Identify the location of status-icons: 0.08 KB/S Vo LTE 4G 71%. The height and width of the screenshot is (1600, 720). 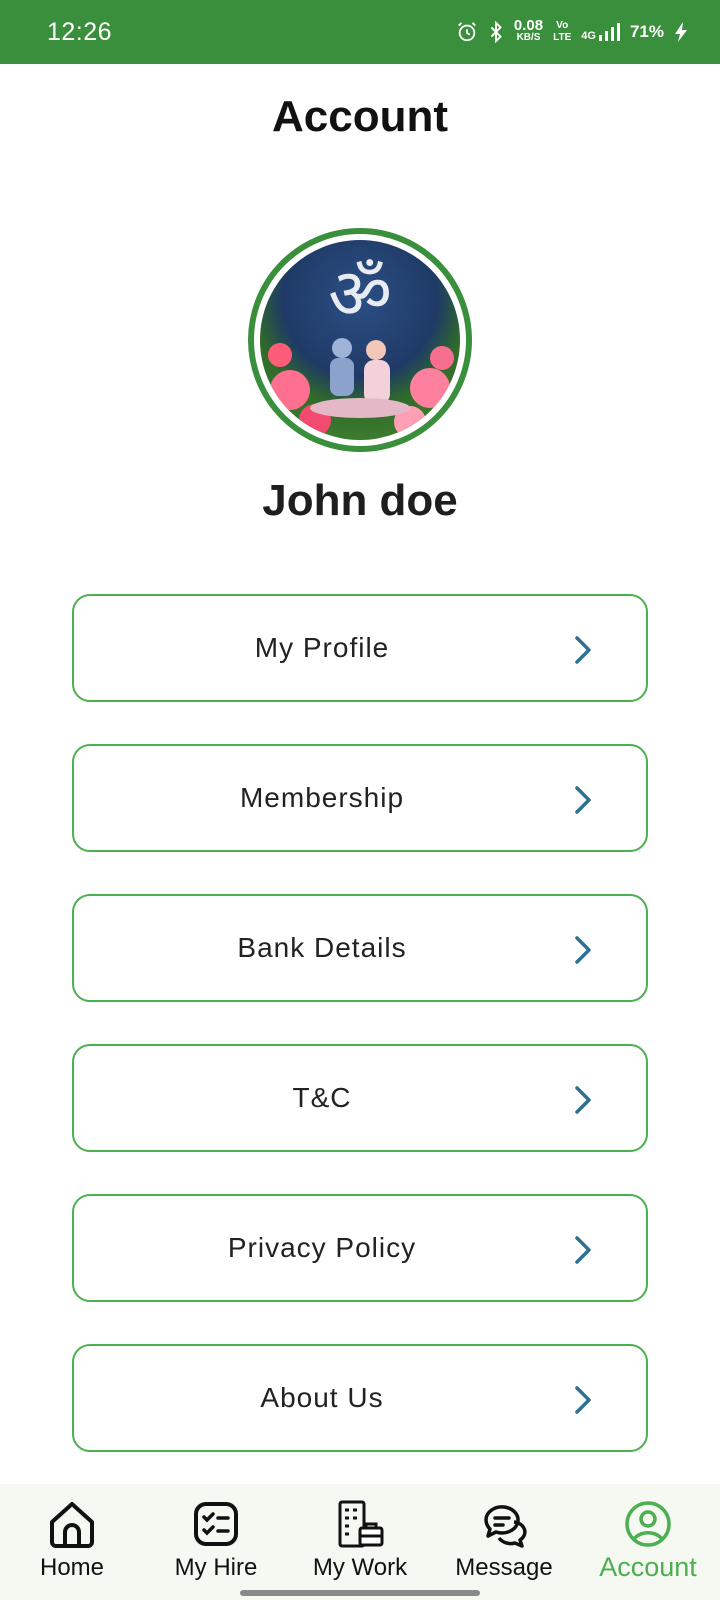
(572, 30).